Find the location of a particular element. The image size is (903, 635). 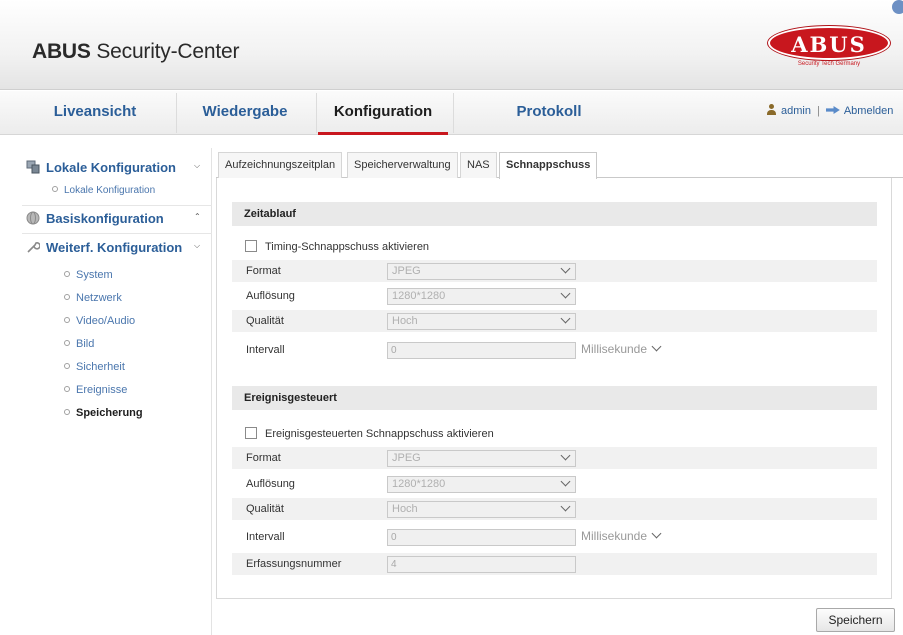

event-snapshot-checkbox is located at coordinates (251, 433).